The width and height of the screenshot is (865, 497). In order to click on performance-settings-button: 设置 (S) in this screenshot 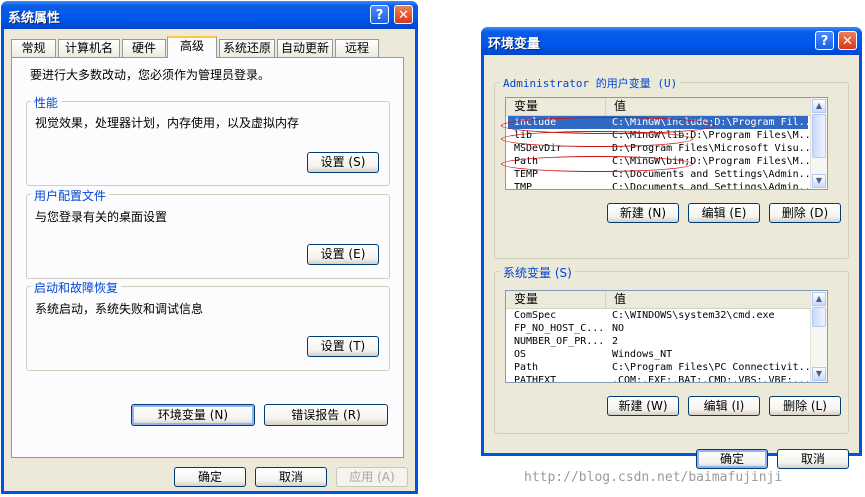, I will do `click(343, 162)`.